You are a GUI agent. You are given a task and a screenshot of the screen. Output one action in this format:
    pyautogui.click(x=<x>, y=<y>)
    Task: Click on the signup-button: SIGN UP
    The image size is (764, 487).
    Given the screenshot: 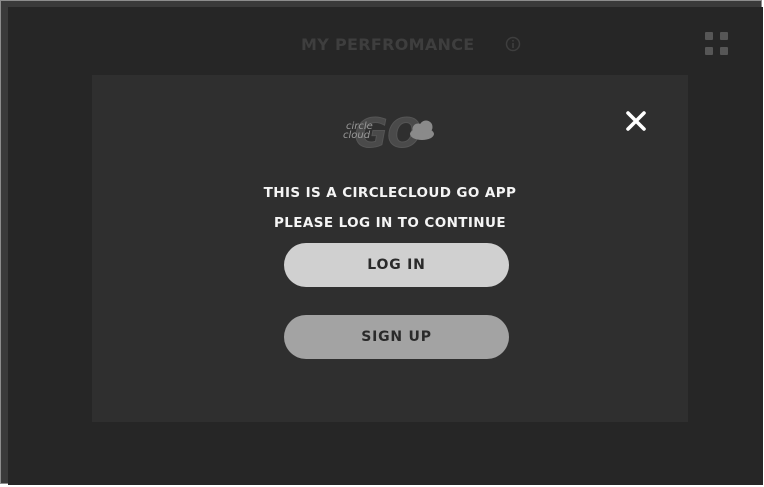 What is the action you would take?
    pyautogui.click(x=396, y=337)
    